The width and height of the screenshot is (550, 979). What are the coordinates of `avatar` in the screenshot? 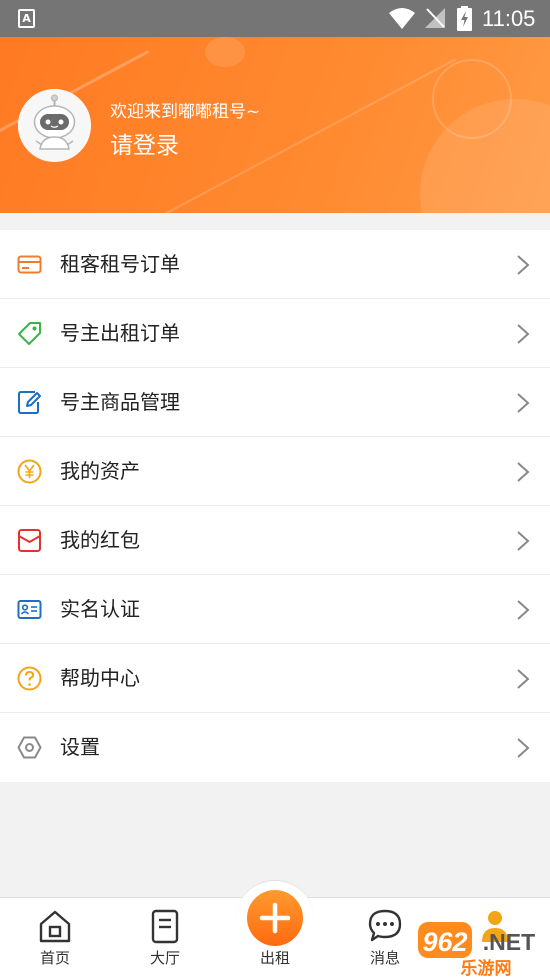 It's located at (54, 125).